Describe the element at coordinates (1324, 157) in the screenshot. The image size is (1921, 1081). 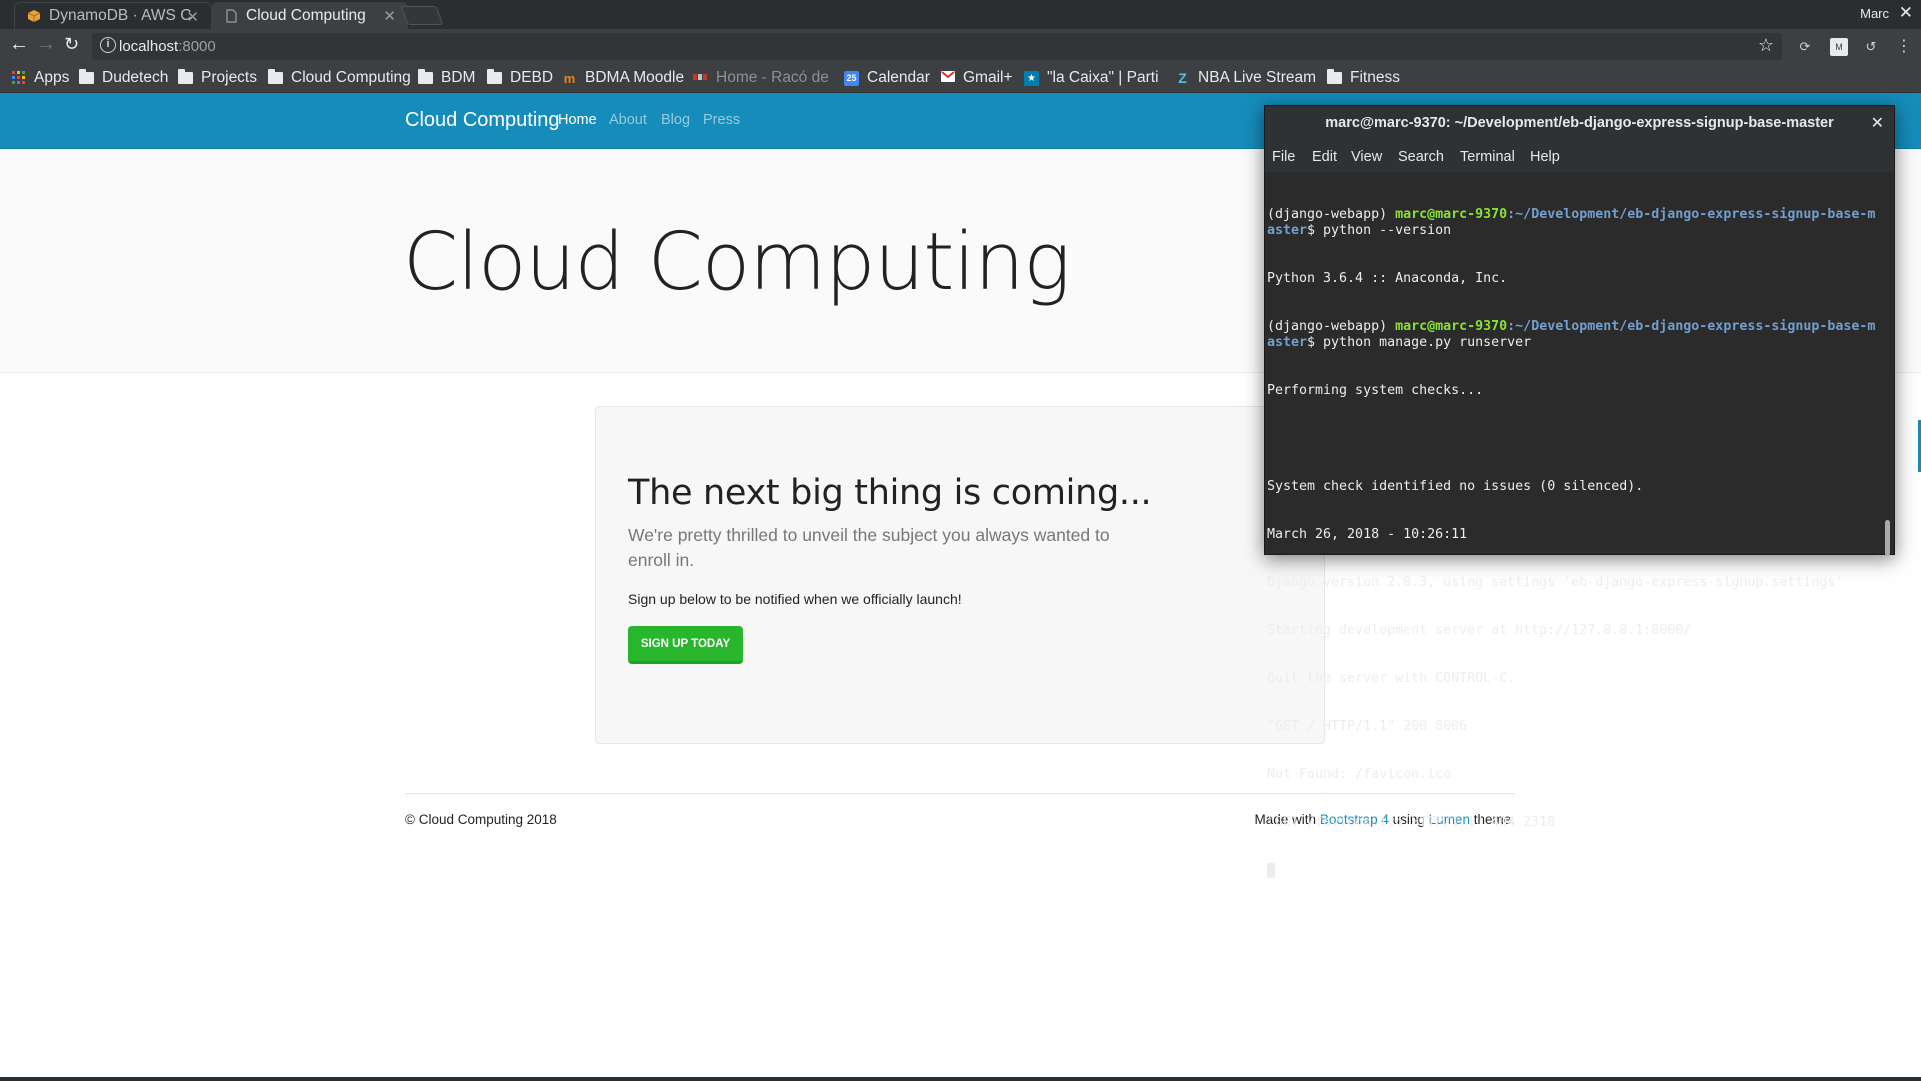
I see `menu-edit: Edit` at that location.